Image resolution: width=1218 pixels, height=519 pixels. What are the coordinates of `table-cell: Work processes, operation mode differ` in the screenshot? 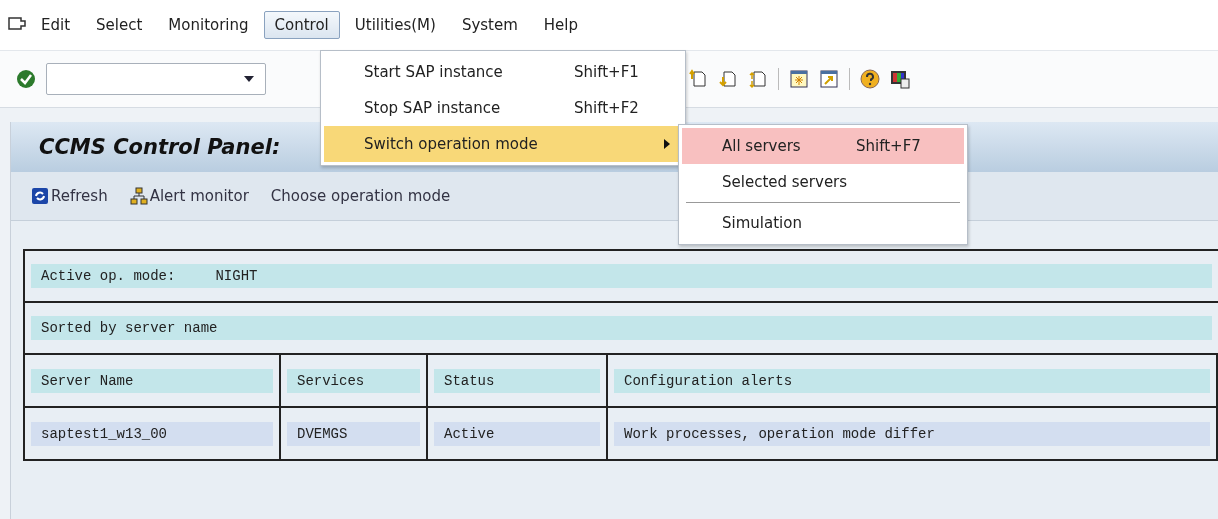 It's located at (912, 433).